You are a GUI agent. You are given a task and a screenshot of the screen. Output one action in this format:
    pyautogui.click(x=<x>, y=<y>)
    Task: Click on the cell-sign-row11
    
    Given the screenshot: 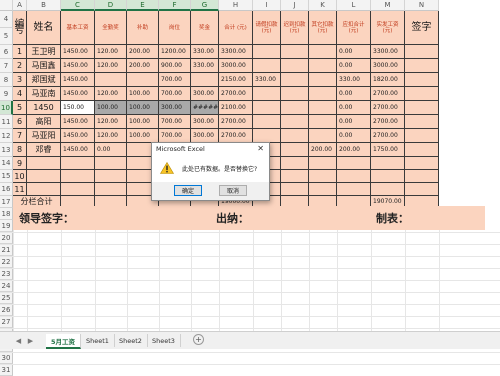 What is the action you would take?
    pyautogui.click(x=422, y=122)
    